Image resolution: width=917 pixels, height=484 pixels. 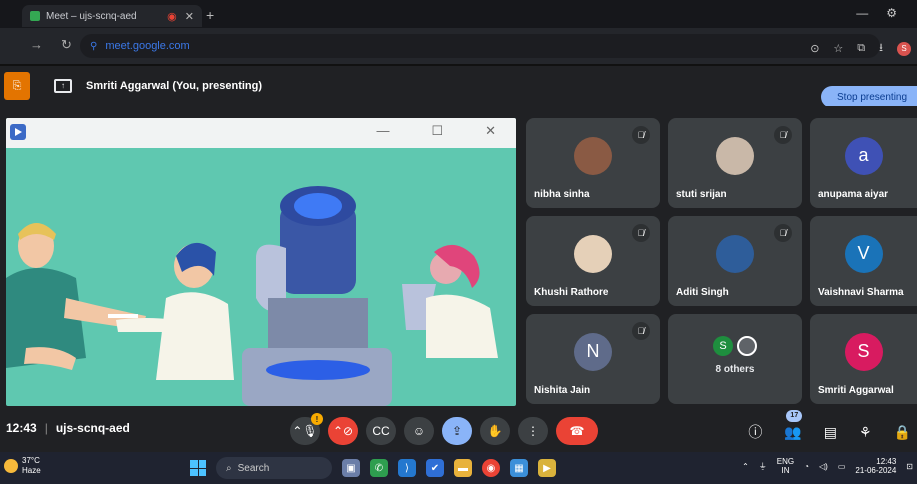 I want to click on volume-icon: ◁), so click(x=823, y=466).